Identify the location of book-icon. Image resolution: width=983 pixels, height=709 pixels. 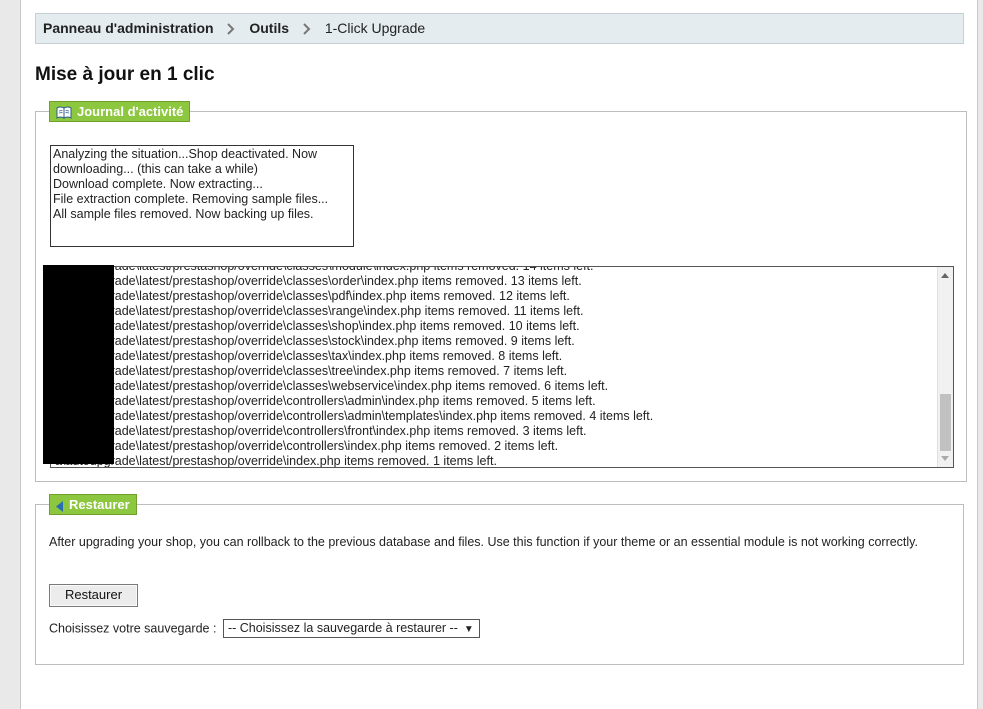
(64, 114).